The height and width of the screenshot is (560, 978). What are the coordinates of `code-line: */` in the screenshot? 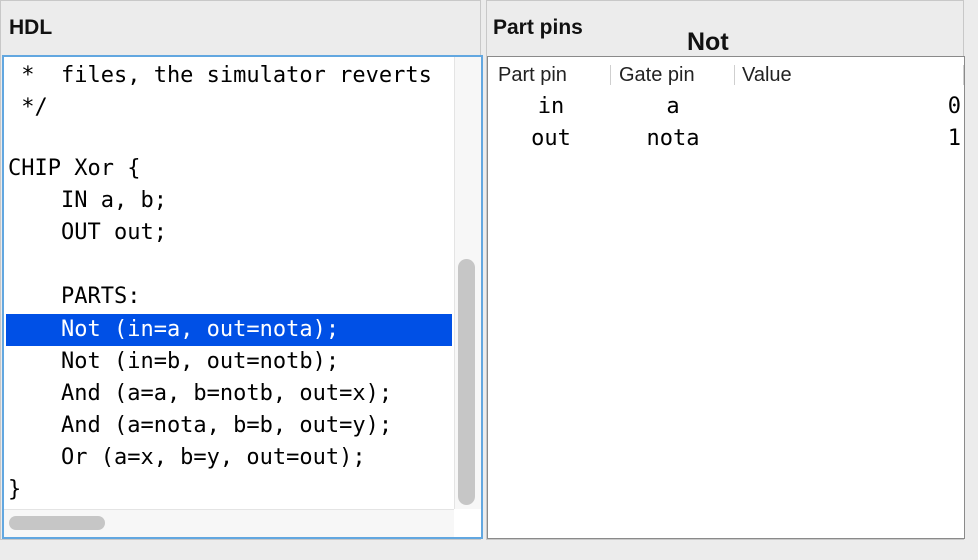 It's located at (28, 108).